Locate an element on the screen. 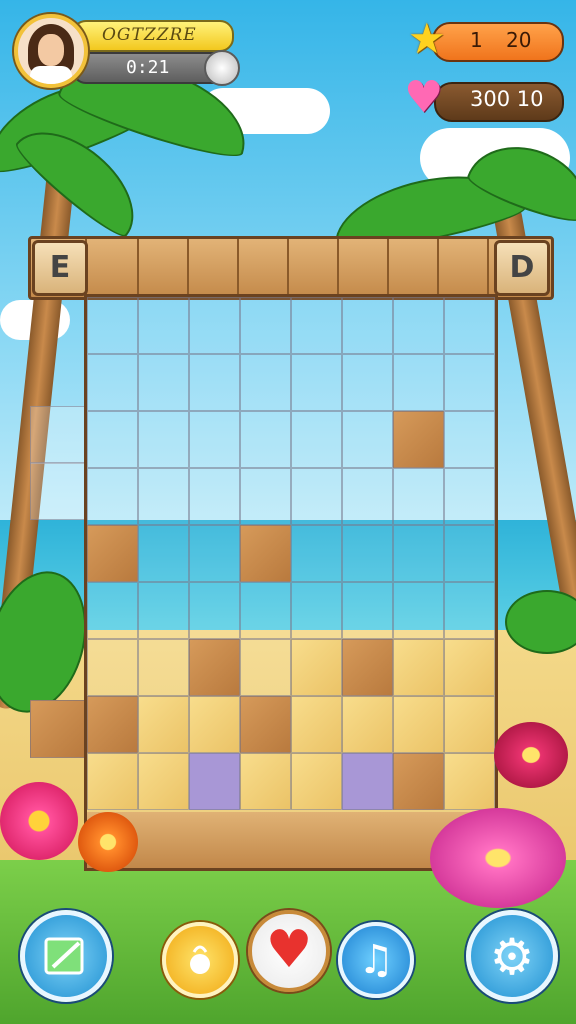 This screenshot has height=1024, width=576. hint-button is located at coordinates (200, 960).